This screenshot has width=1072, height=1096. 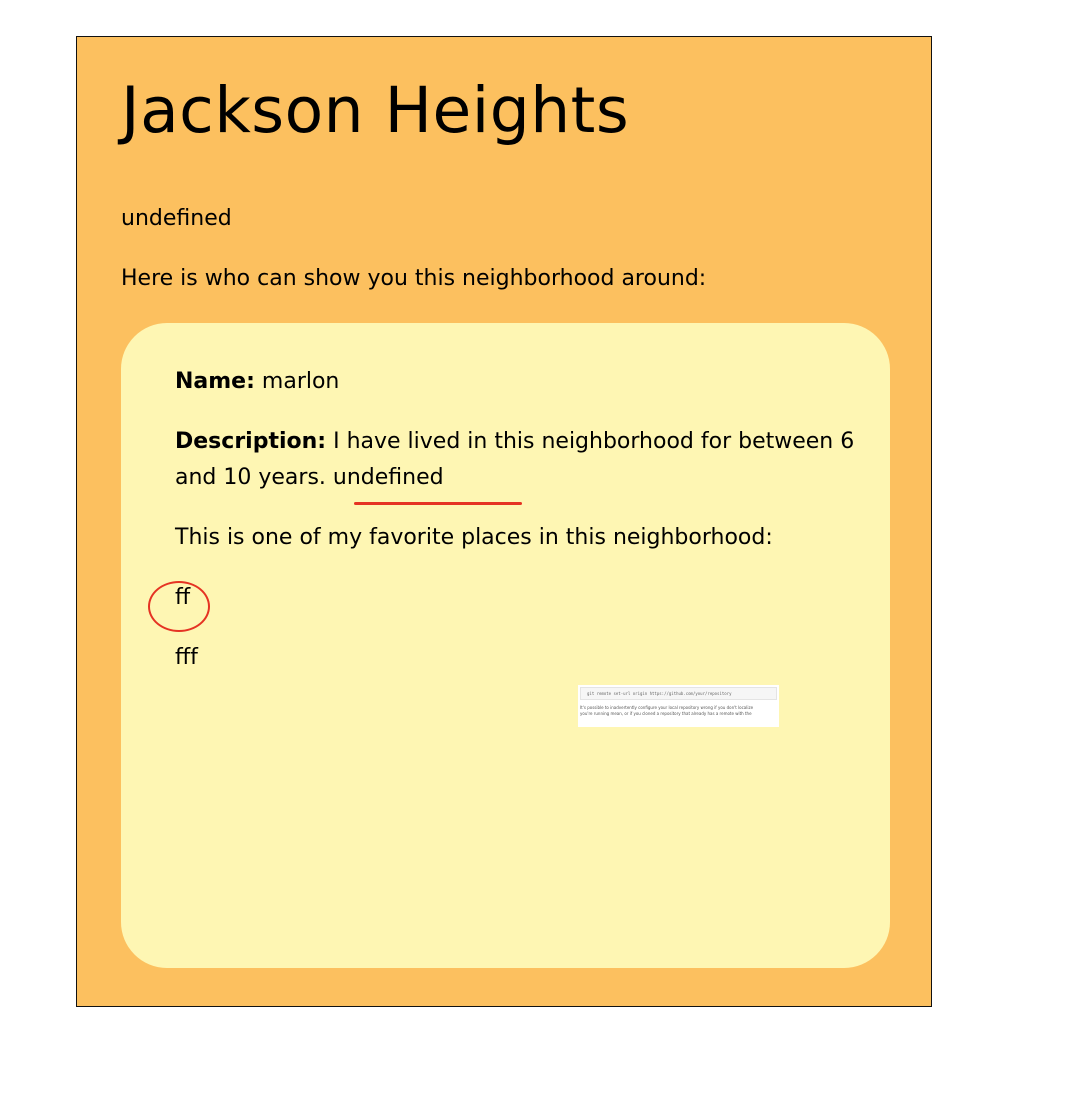 What do you see at coordinates (438, 503) in the screenshot?
I see `annotation-underline` at bounding box center [438, 503].